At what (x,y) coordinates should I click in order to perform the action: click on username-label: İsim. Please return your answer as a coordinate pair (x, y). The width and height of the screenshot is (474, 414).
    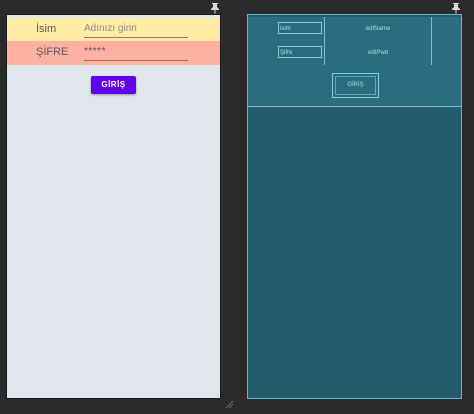
    Looking at the image, I should click on (46, 29).